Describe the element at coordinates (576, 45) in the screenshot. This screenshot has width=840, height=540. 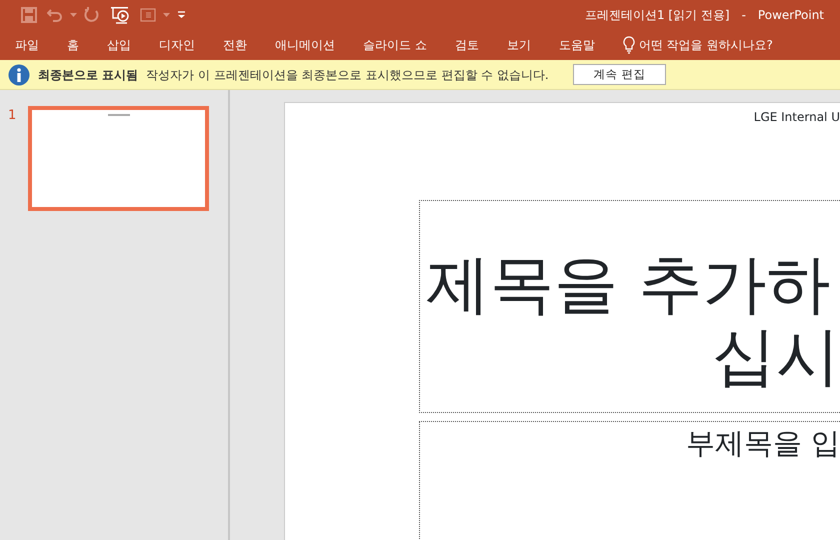
I see `ribbon-tab: 도움말` at that location.